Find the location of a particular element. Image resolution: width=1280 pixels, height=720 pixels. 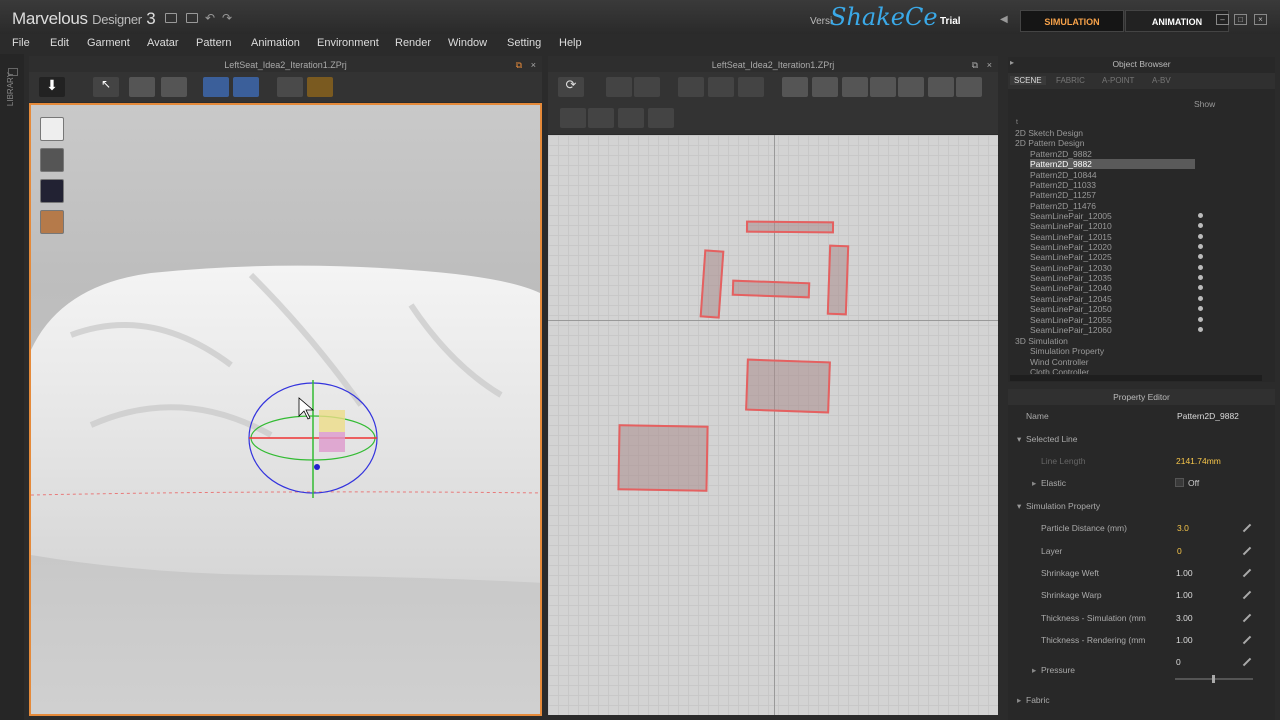

tree-item: SeamLinePair_12020 is located at coordinates (1071, 247).